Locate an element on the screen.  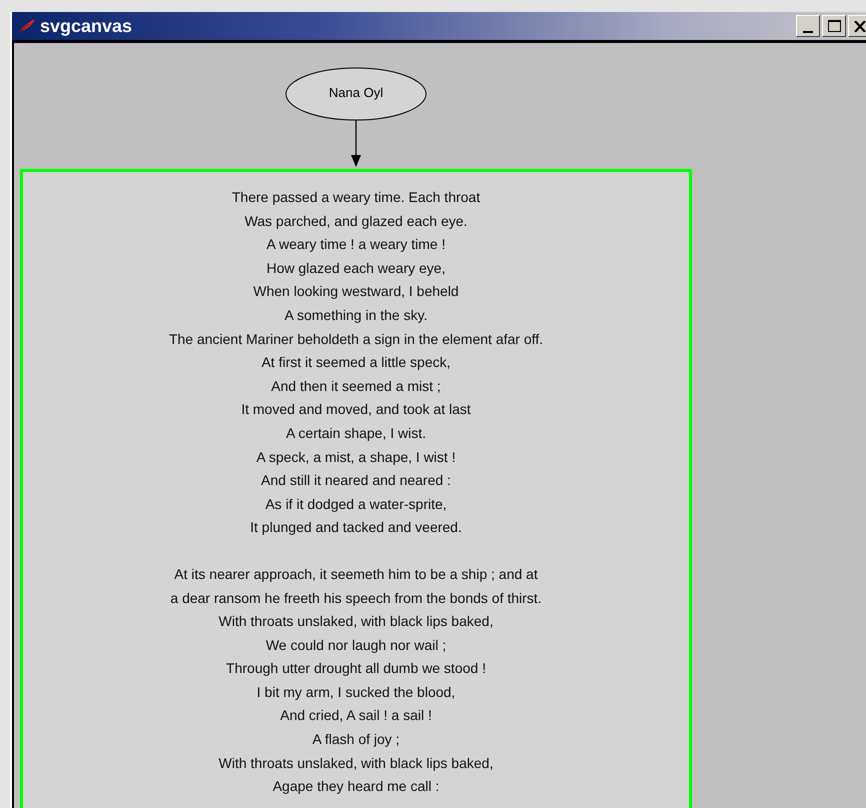
poem-line: As if it dodged a water-sprite, is located at coordinates (356, 504).